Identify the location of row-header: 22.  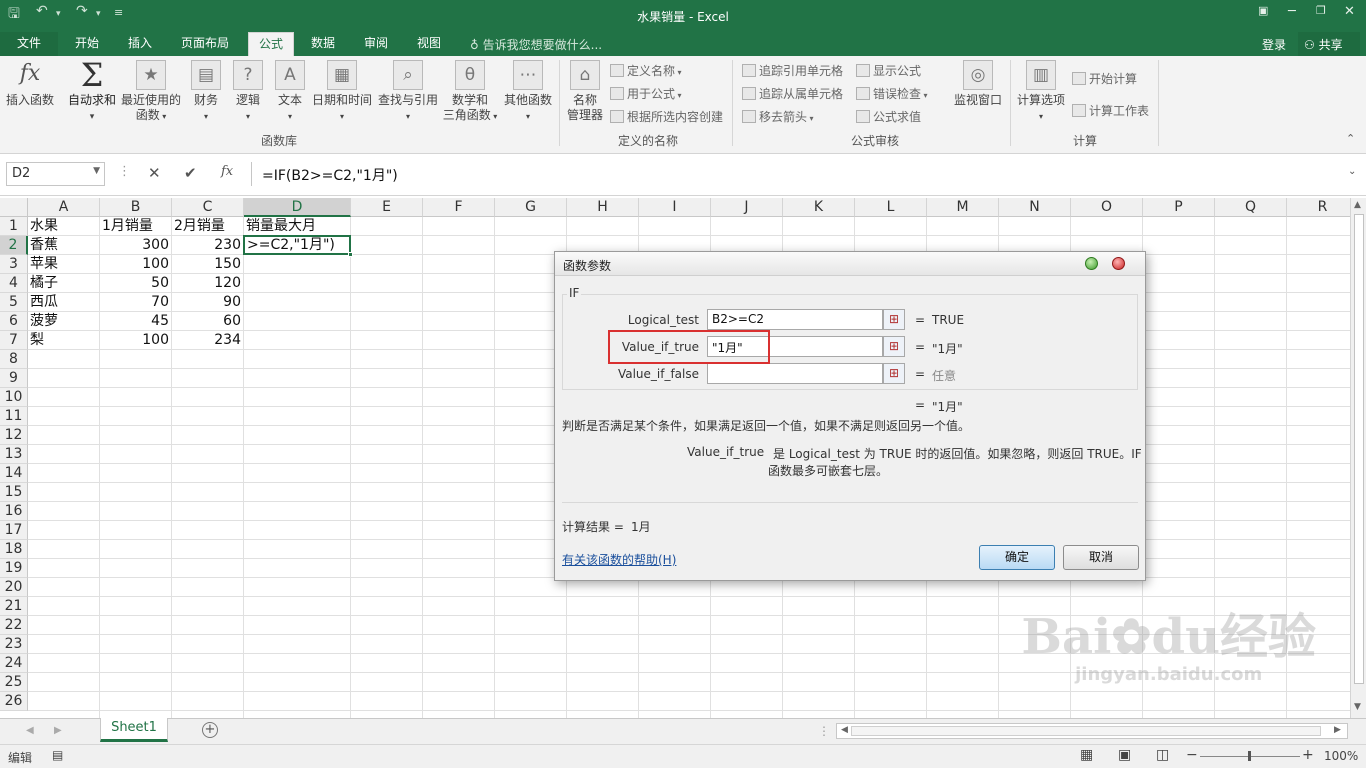
(14, 625).